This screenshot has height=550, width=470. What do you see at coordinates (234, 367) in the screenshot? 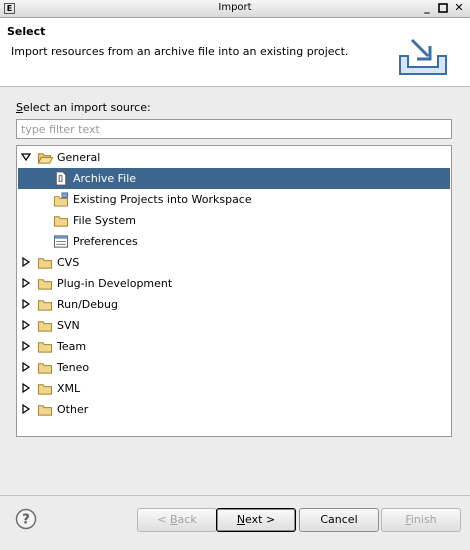
I see `tree-item: Teneo` at bounding box center [234, 367].